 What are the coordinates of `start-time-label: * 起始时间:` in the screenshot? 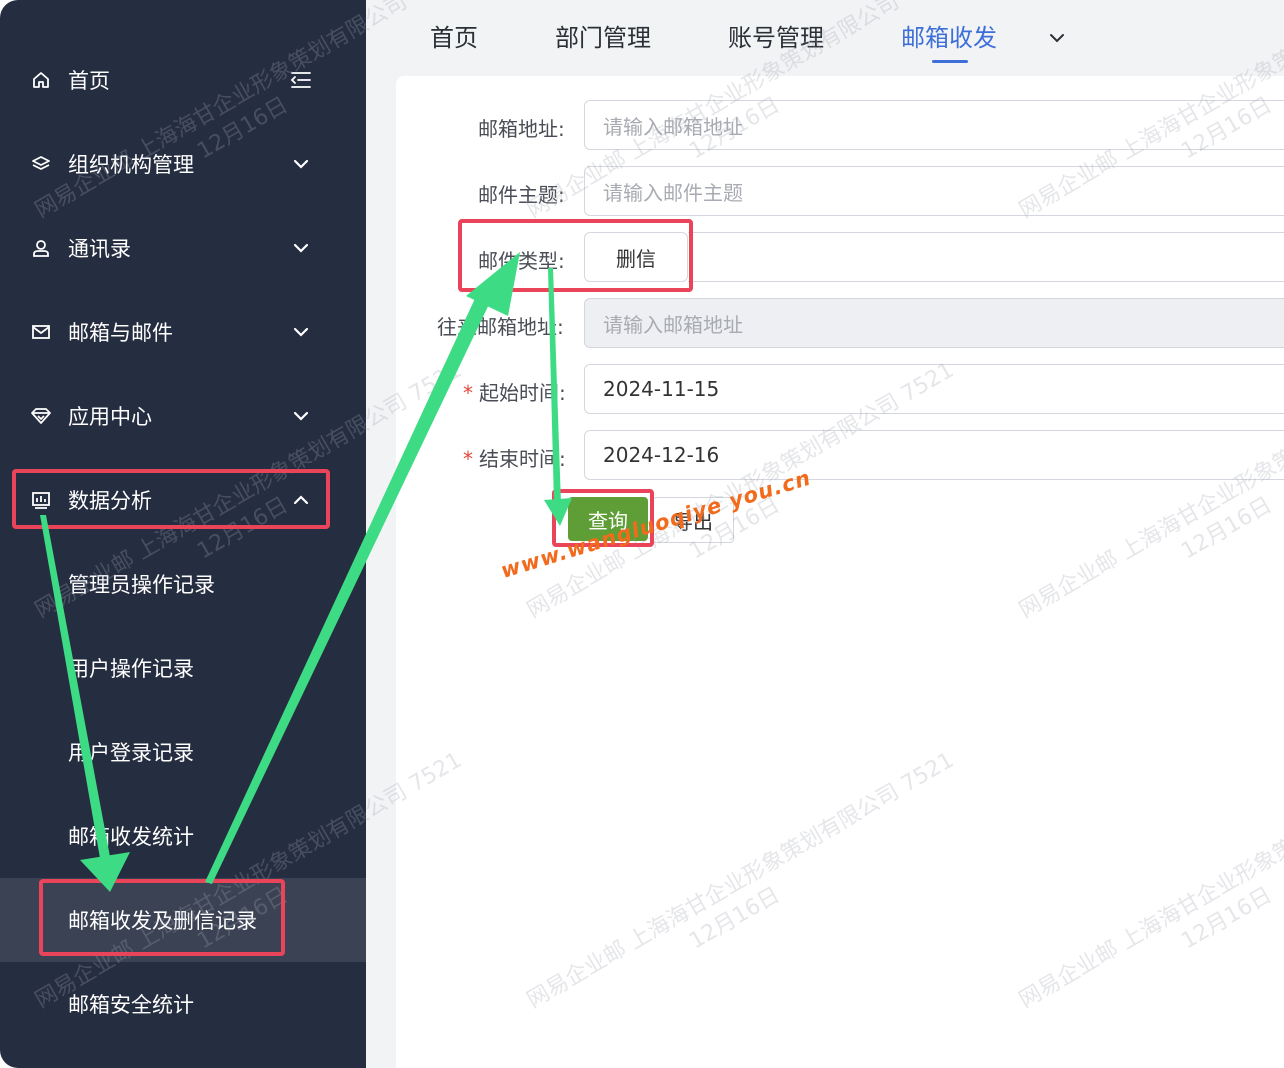 It's located at (514, 391).